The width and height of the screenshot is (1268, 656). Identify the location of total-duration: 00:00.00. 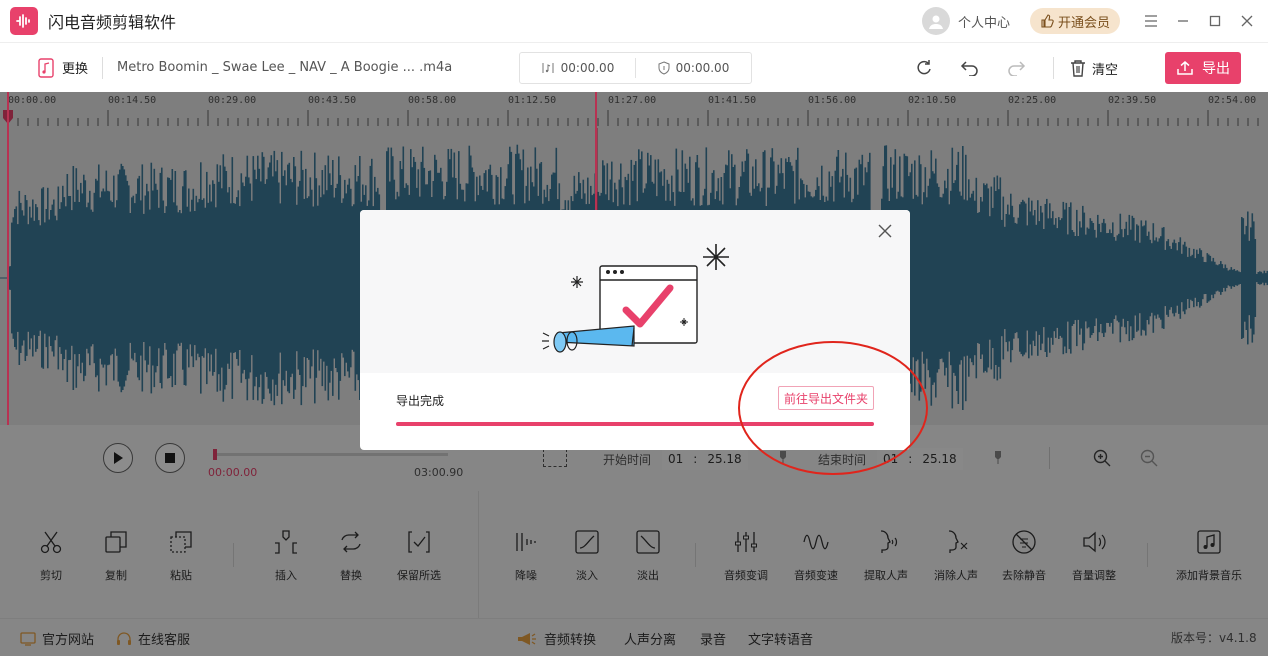
(587, 68).